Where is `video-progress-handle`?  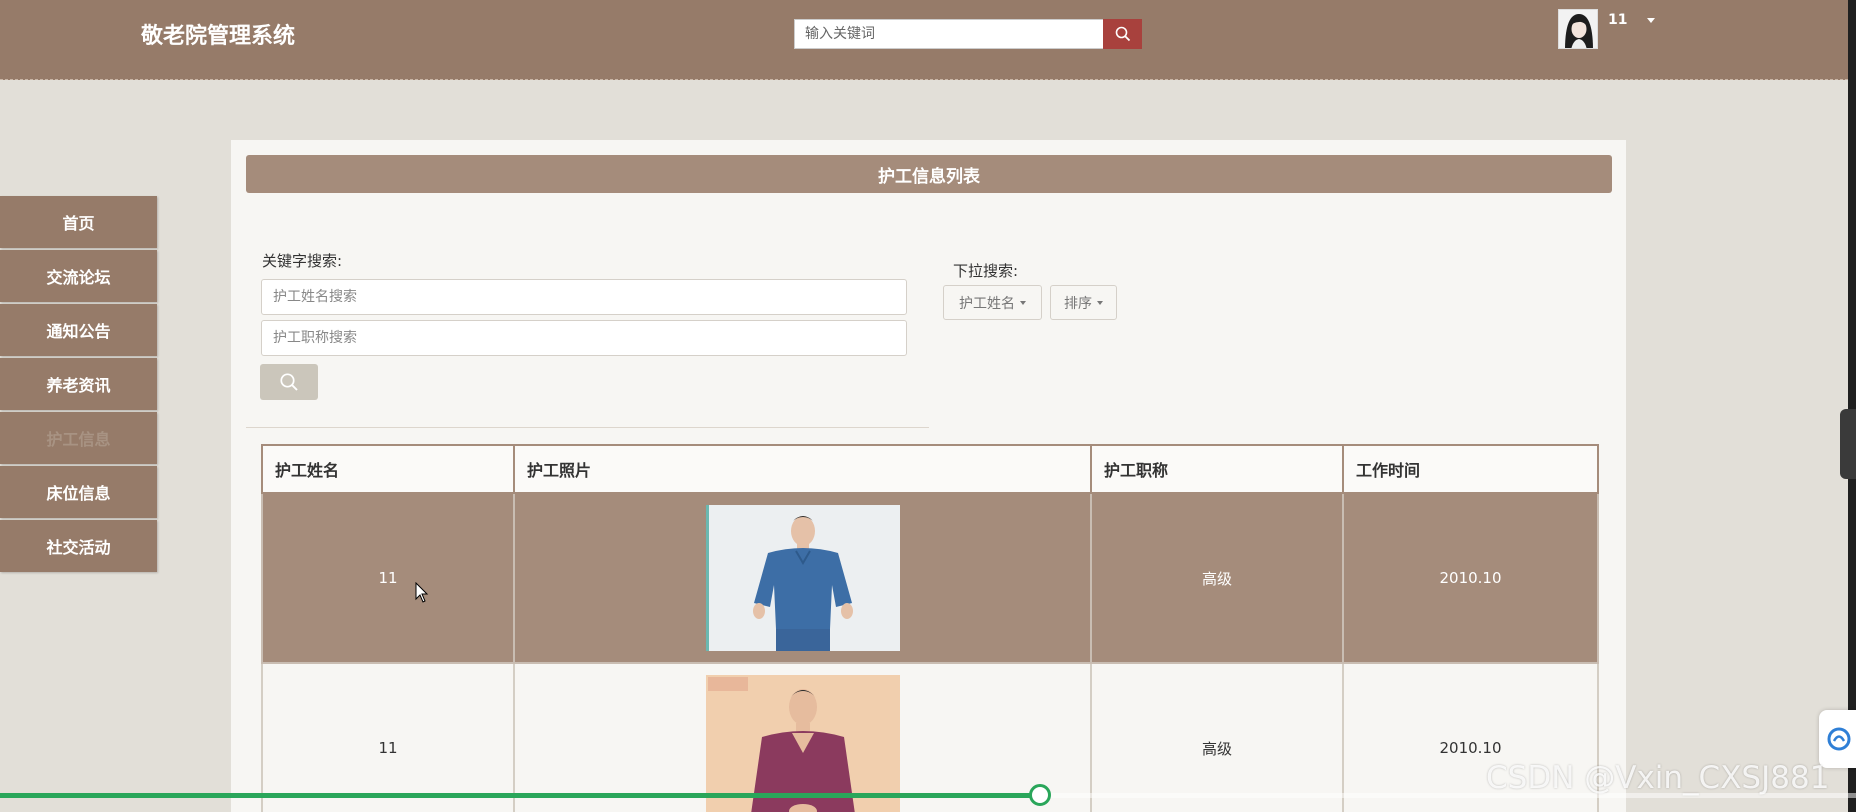
video-progress-handle is located at coordinates (1040, 795).